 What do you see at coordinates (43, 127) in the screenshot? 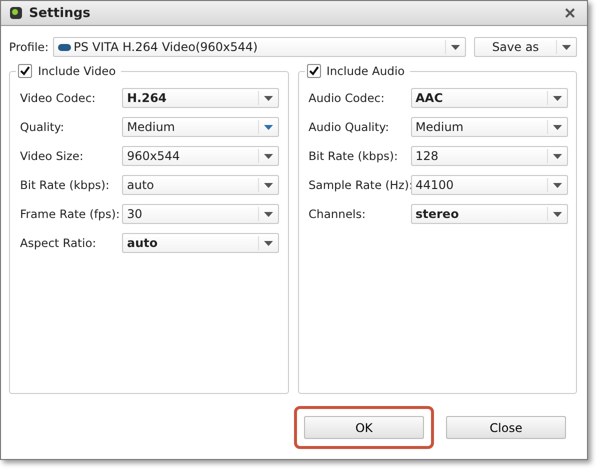
I see `field-label: Quality:` at bounding box center [43, 127].